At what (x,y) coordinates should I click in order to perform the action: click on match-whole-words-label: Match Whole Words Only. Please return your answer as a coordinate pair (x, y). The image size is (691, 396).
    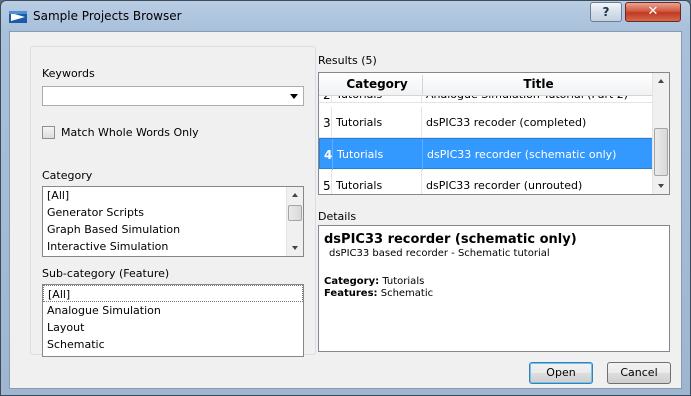
    Looking at the image, I should click on (130, 132).